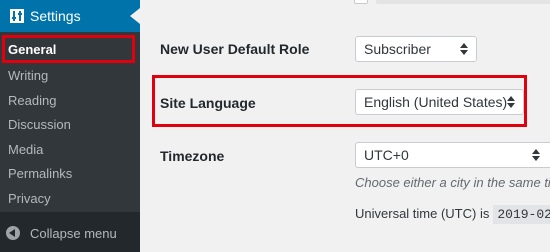 The height and width of the screenshot is (252, 550). I want to click on utc-label: Universal time (UTC) is, so click(422, 213).